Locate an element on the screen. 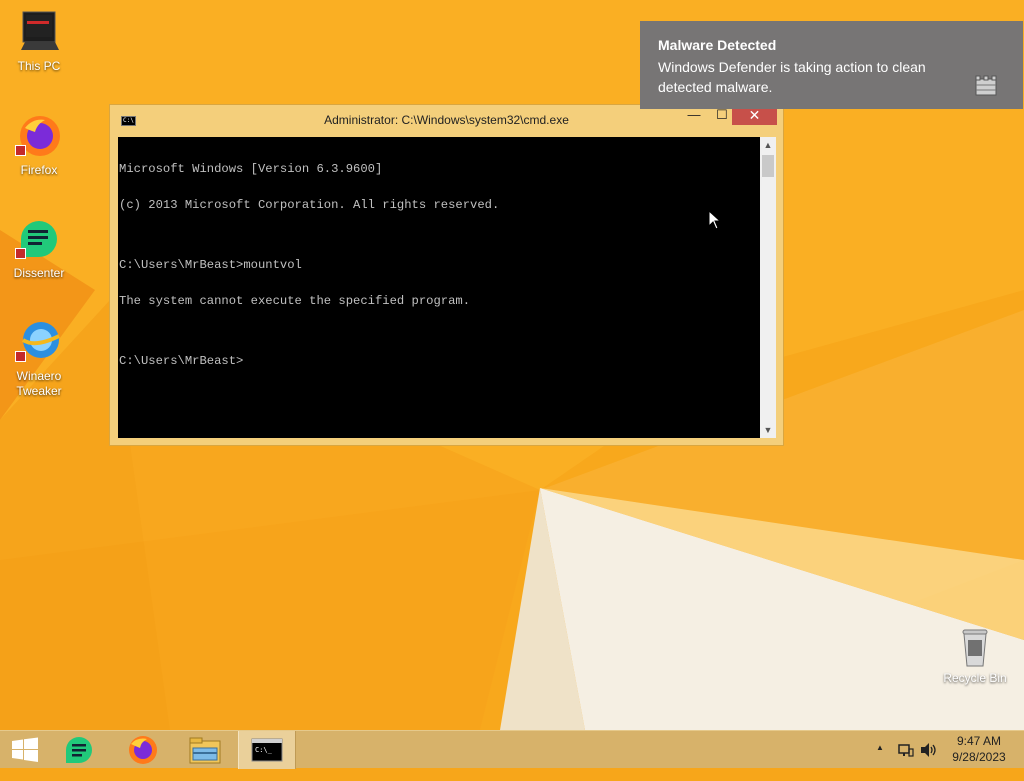 This screenshot has height=781, width=1024. desktop-icon-firefox: Firefox is located at coordinates (39, 145).